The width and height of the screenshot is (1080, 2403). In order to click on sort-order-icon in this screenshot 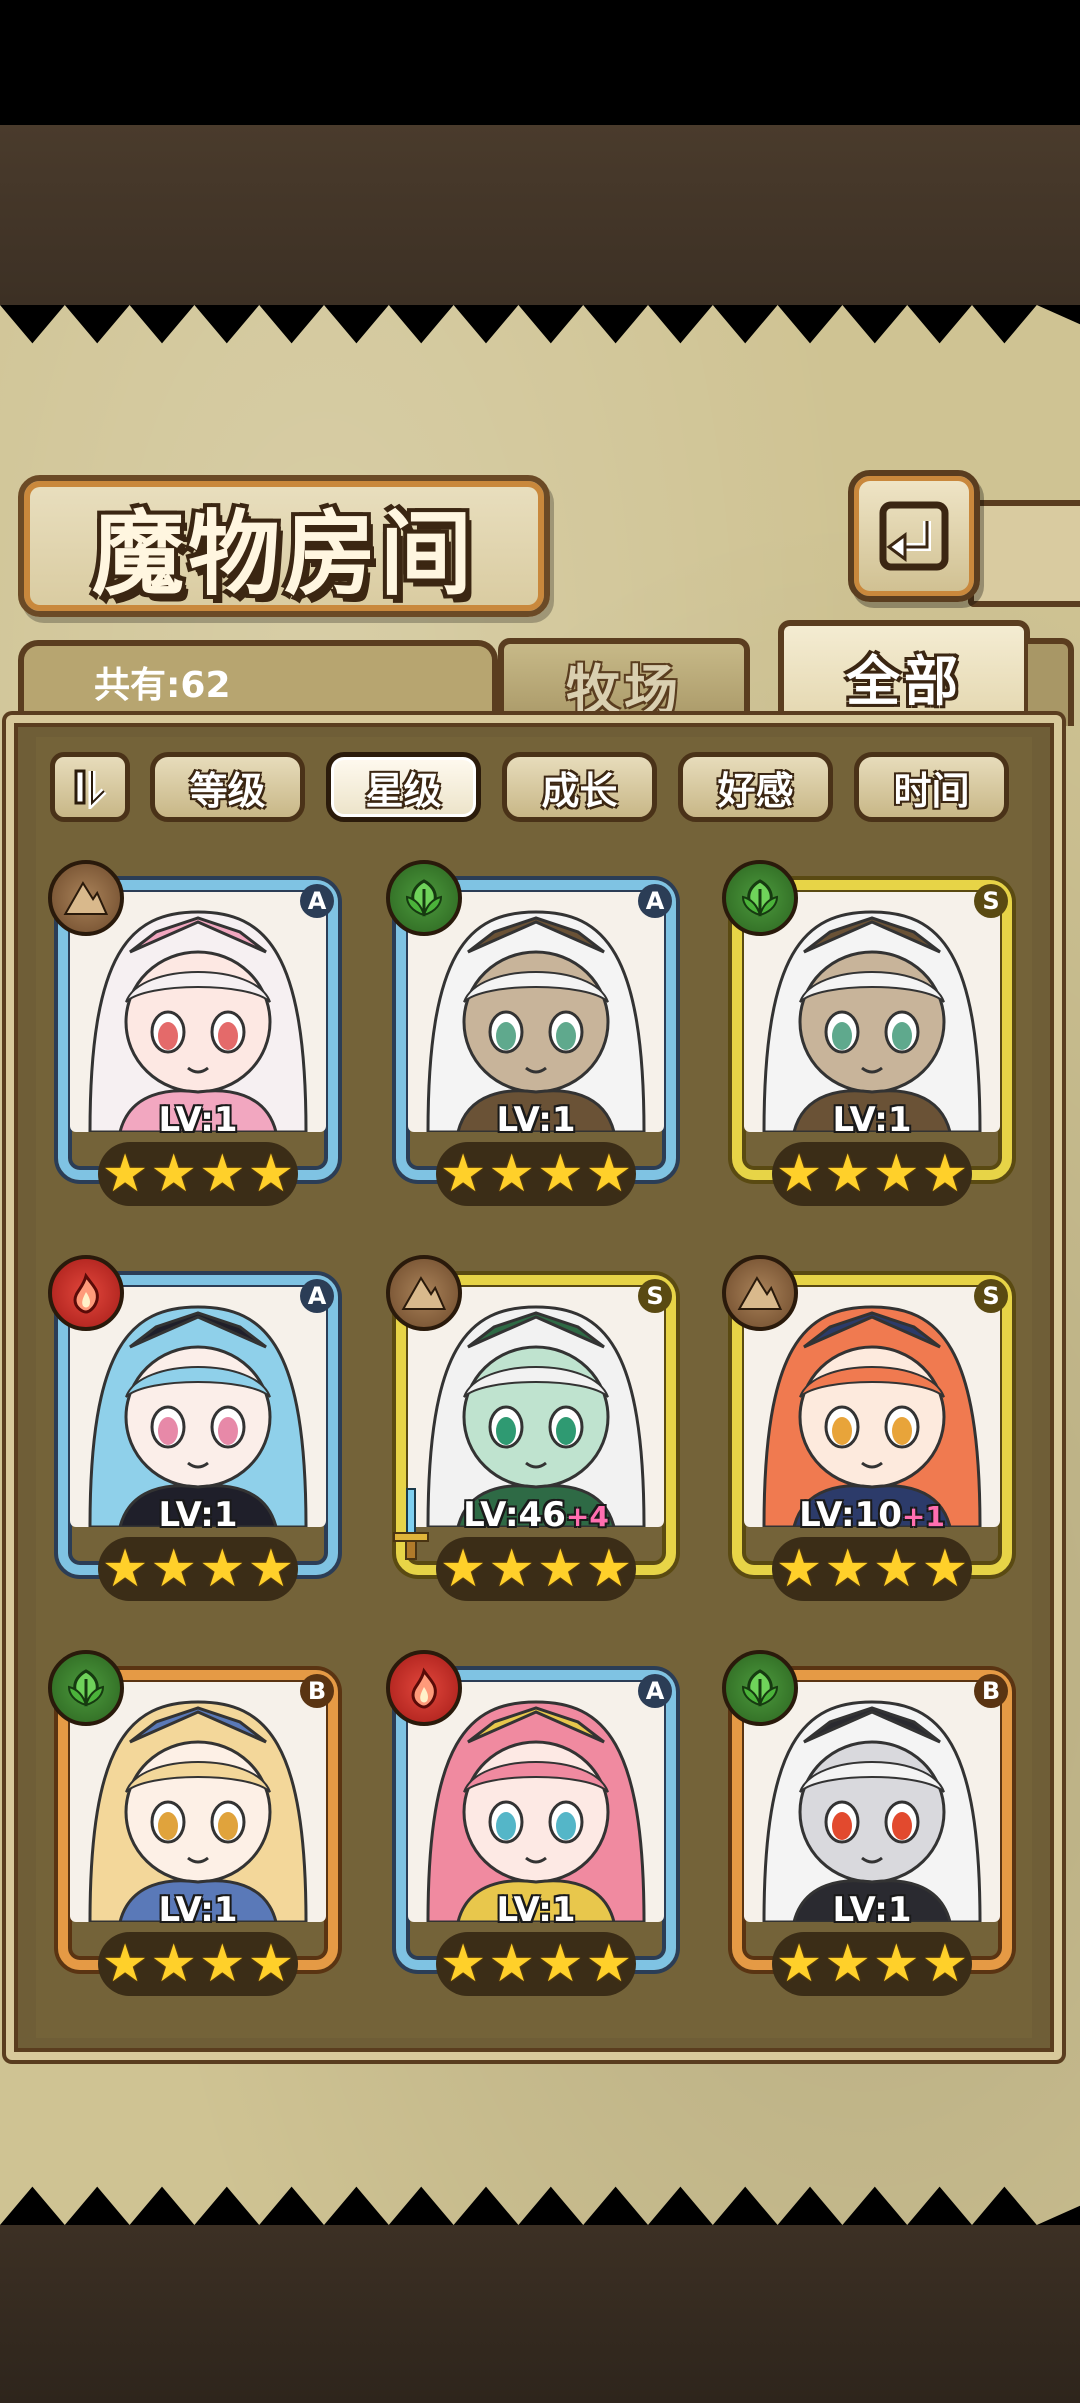, I will do `click(90, 789)`.